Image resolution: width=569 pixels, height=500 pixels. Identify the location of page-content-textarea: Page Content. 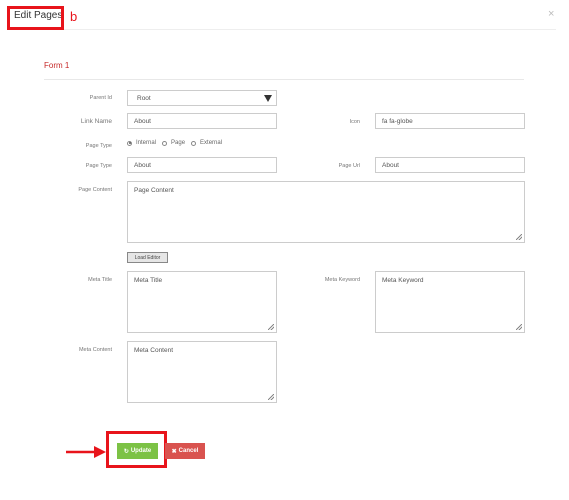
(326, 212).